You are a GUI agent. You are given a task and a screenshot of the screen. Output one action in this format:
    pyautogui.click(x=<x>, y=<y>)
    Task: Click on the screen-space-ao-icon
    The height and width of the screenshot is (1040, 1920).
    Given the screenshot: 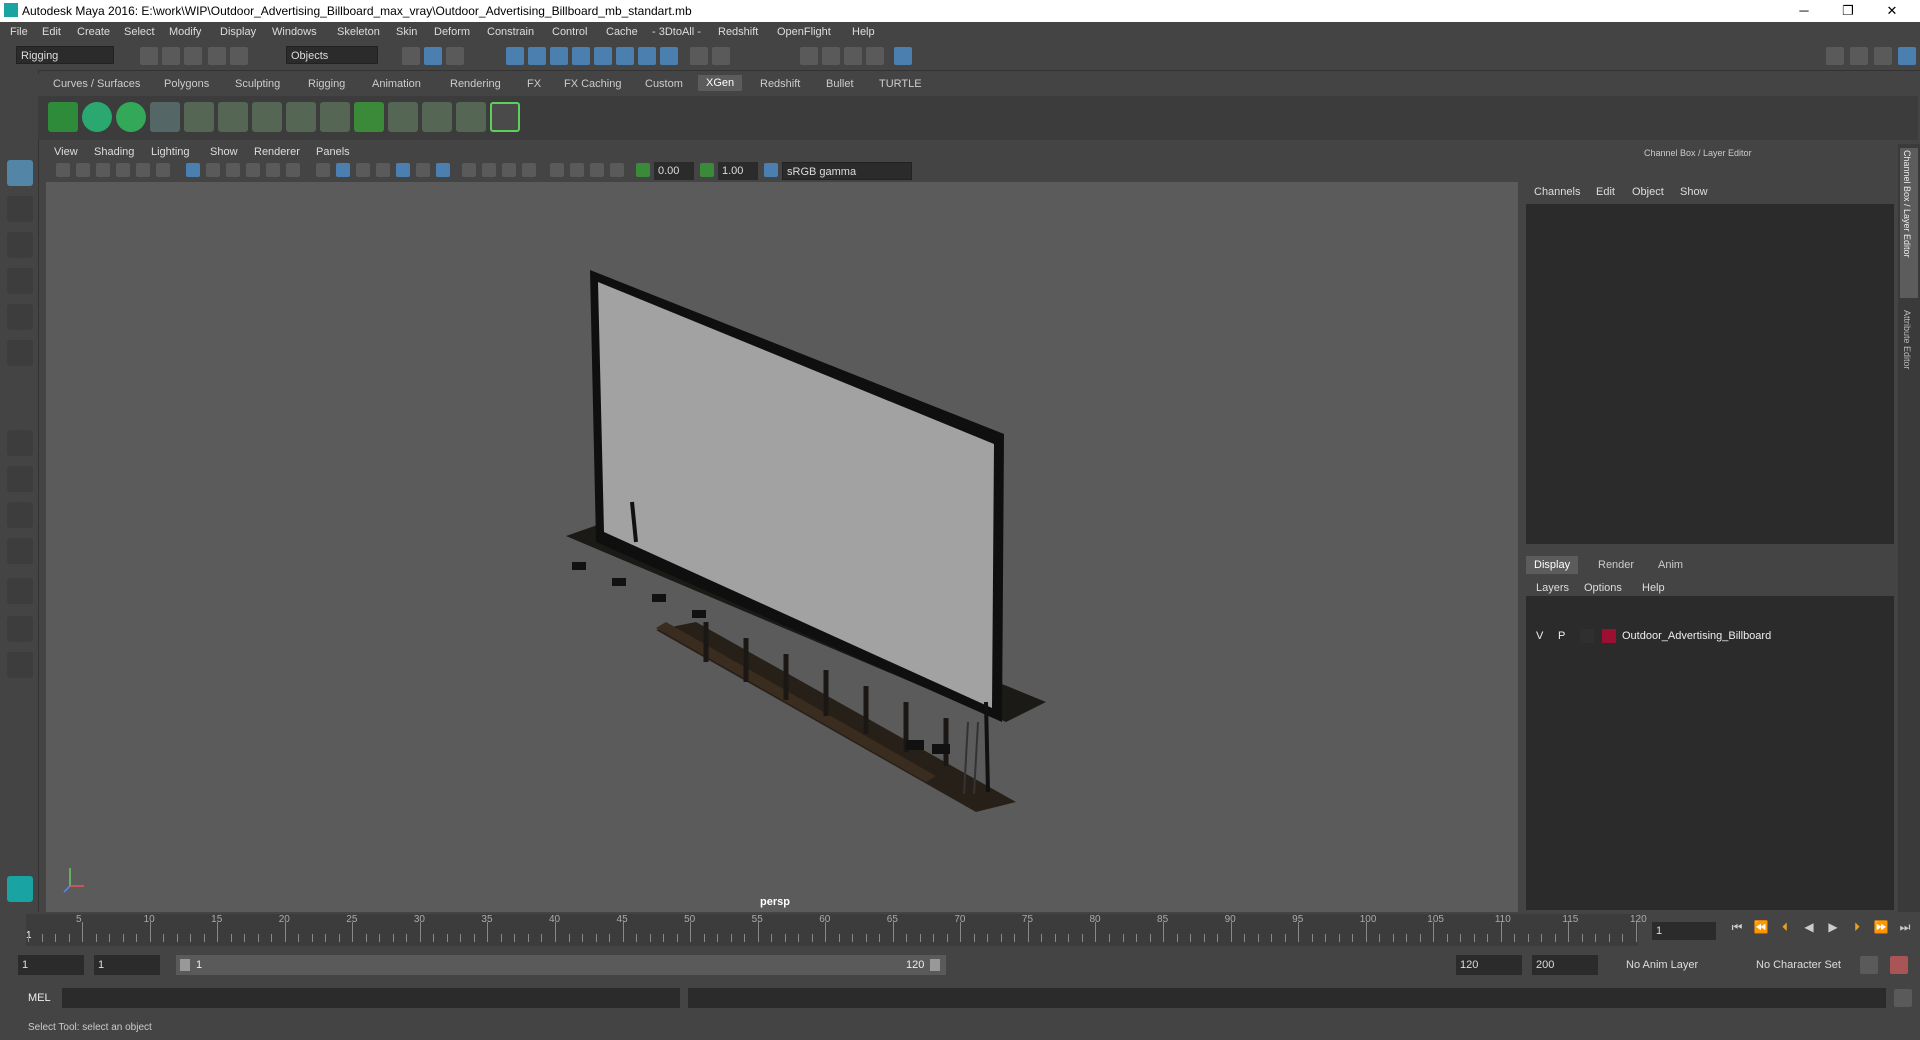 What is the action you would take?
    pyautogui.click(x=469, y=170)
    